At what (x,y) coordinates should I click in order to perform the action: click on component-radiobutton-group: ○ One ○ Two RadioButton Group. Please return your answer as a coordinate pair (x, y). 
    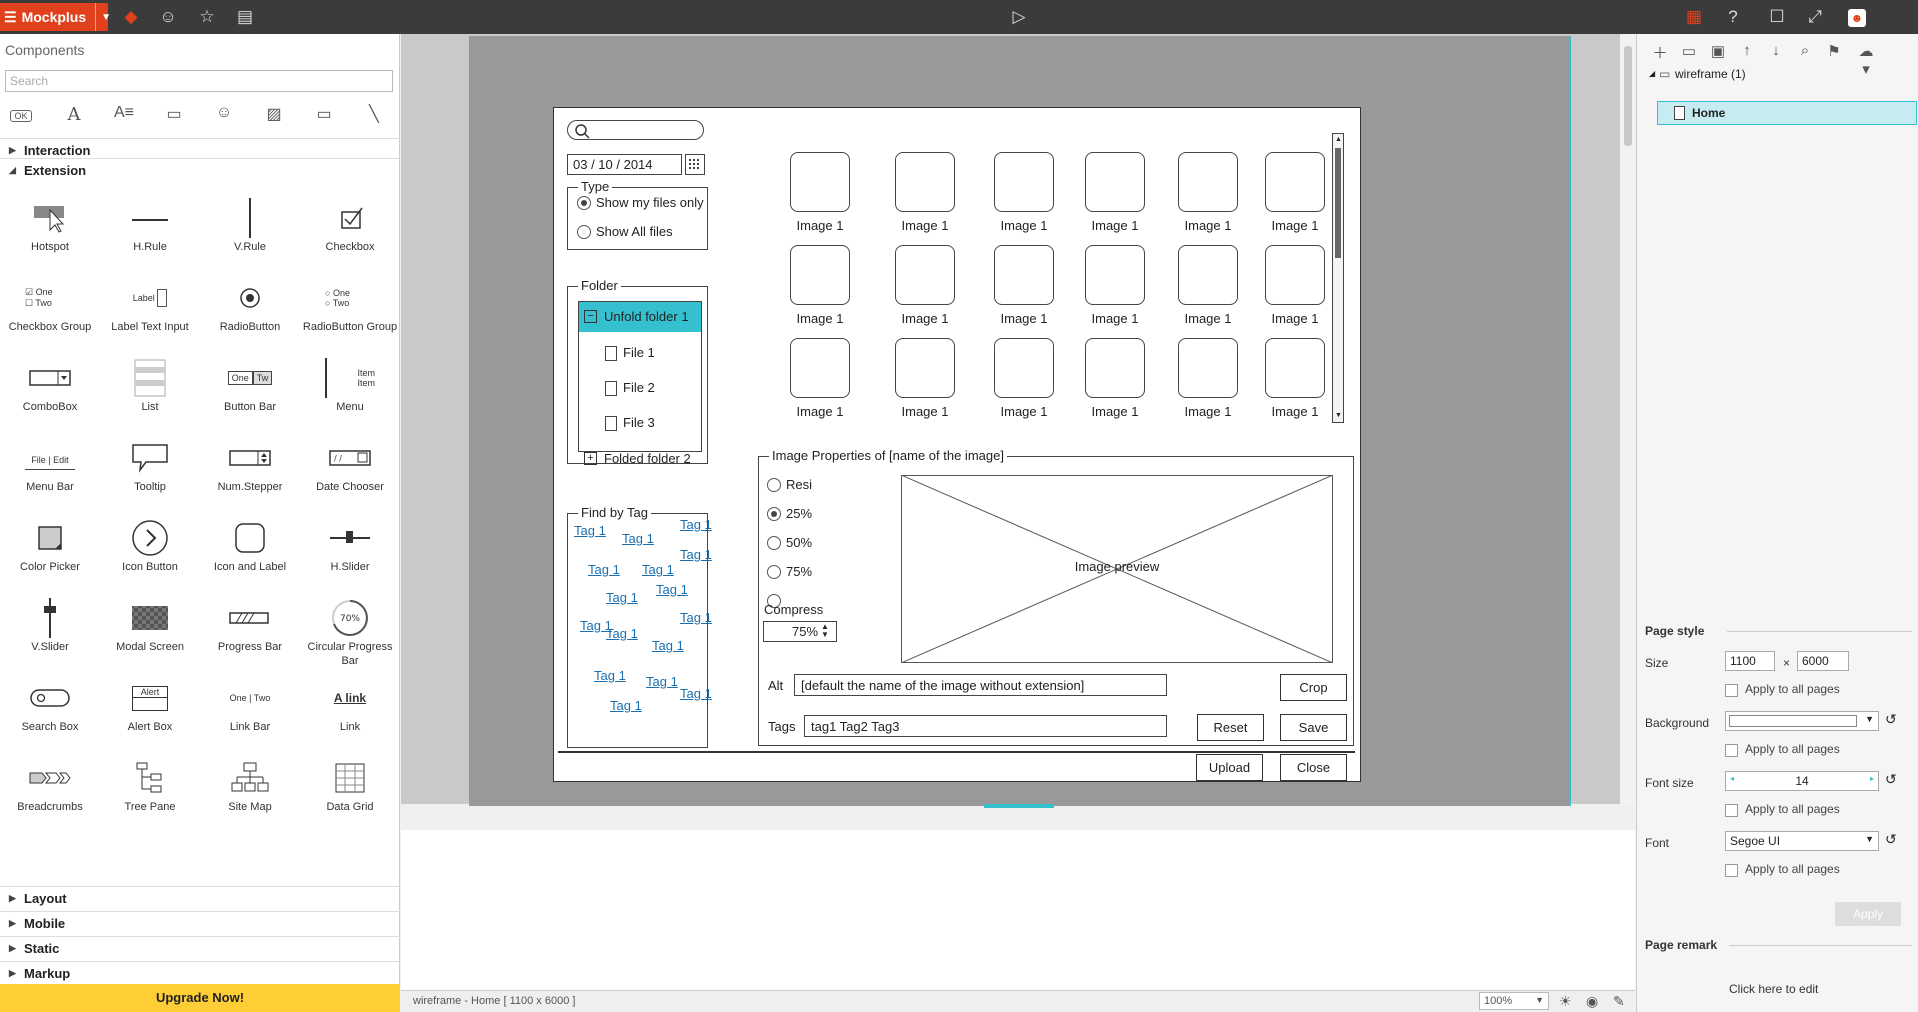
    Looking at the image, I should click on (350, 311).